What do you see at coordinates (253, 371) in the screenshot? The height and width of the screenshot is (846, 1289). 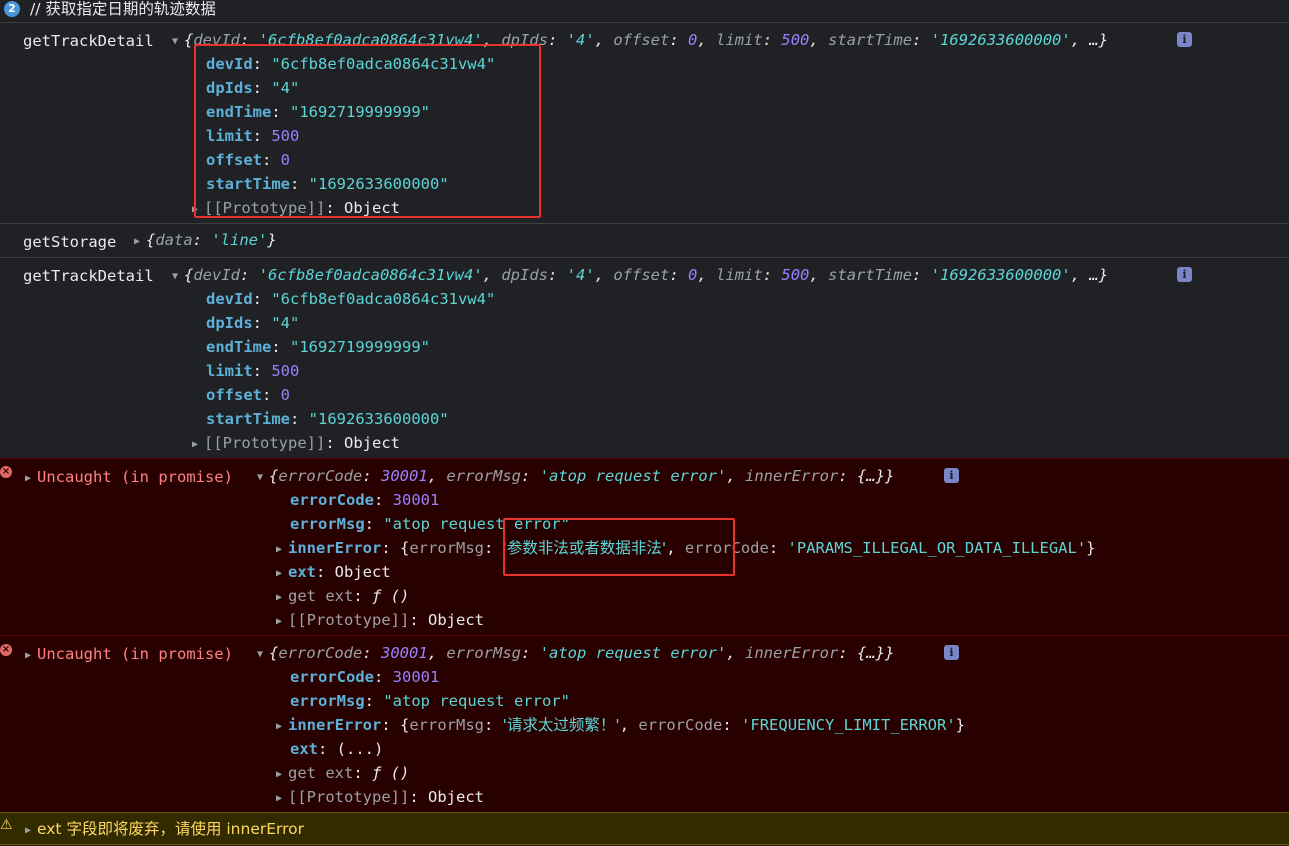 I see `property-row: limit: 500` at bounding box center [253, 371].